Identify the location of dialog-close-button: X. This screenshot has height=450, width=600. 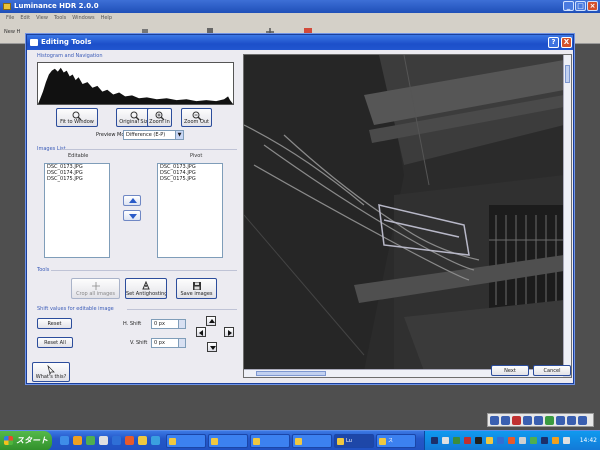
(566, 42).